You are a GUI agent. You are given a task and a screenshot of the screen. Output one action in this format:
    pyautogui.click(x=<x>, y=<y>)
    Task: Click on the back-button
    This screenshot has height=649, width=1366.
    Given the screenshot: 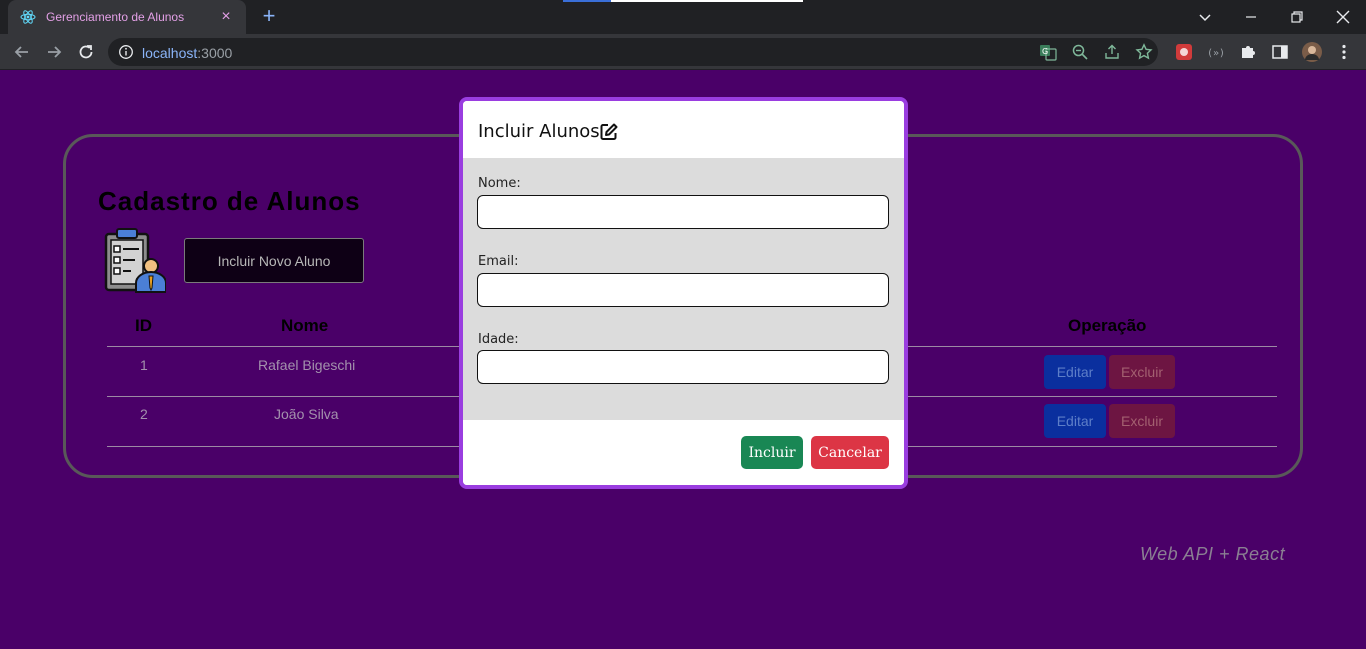 What is the action you would take?
    pyautogui.click(x=22, y=52)
    